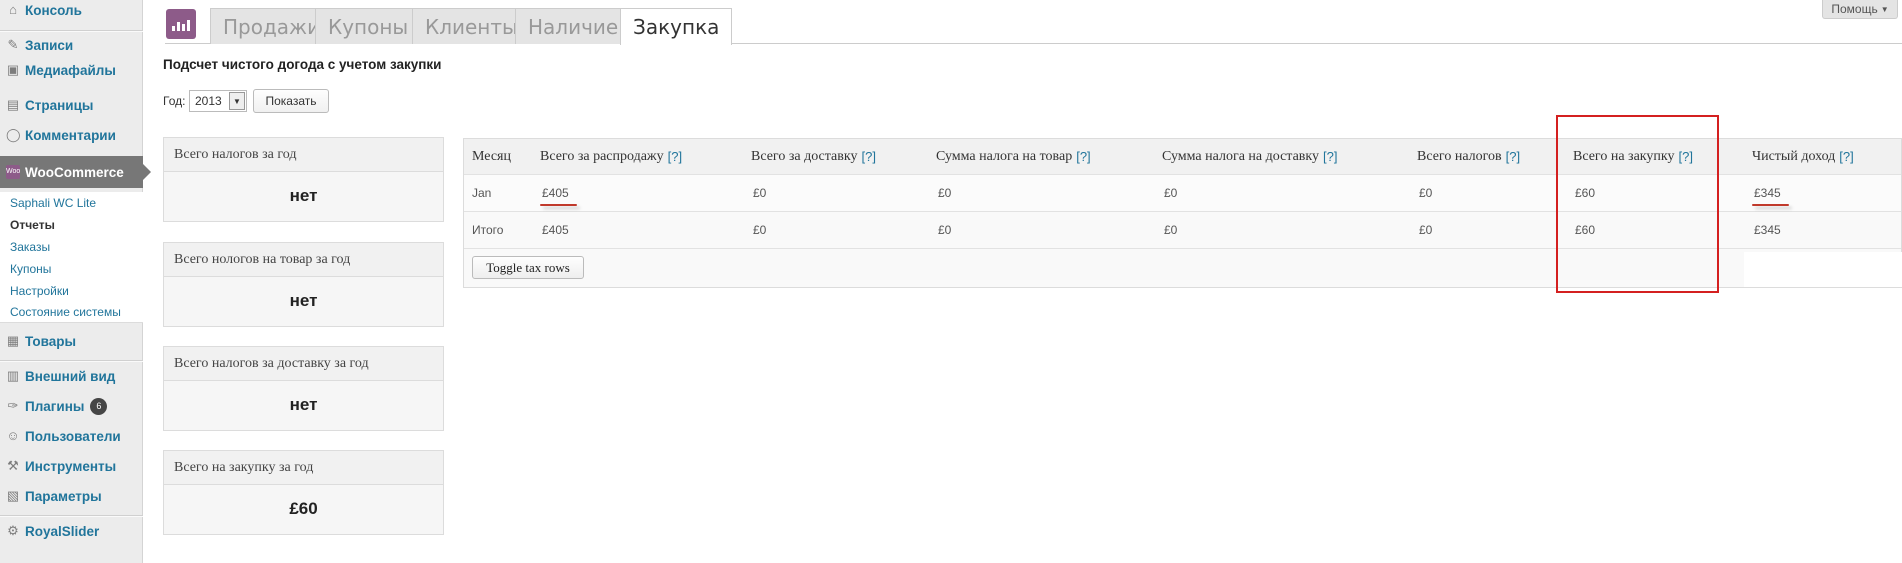 The height and width of the screenshot is (563, 1902). I want to click on settings-icon: ▧, so click(13, 495).